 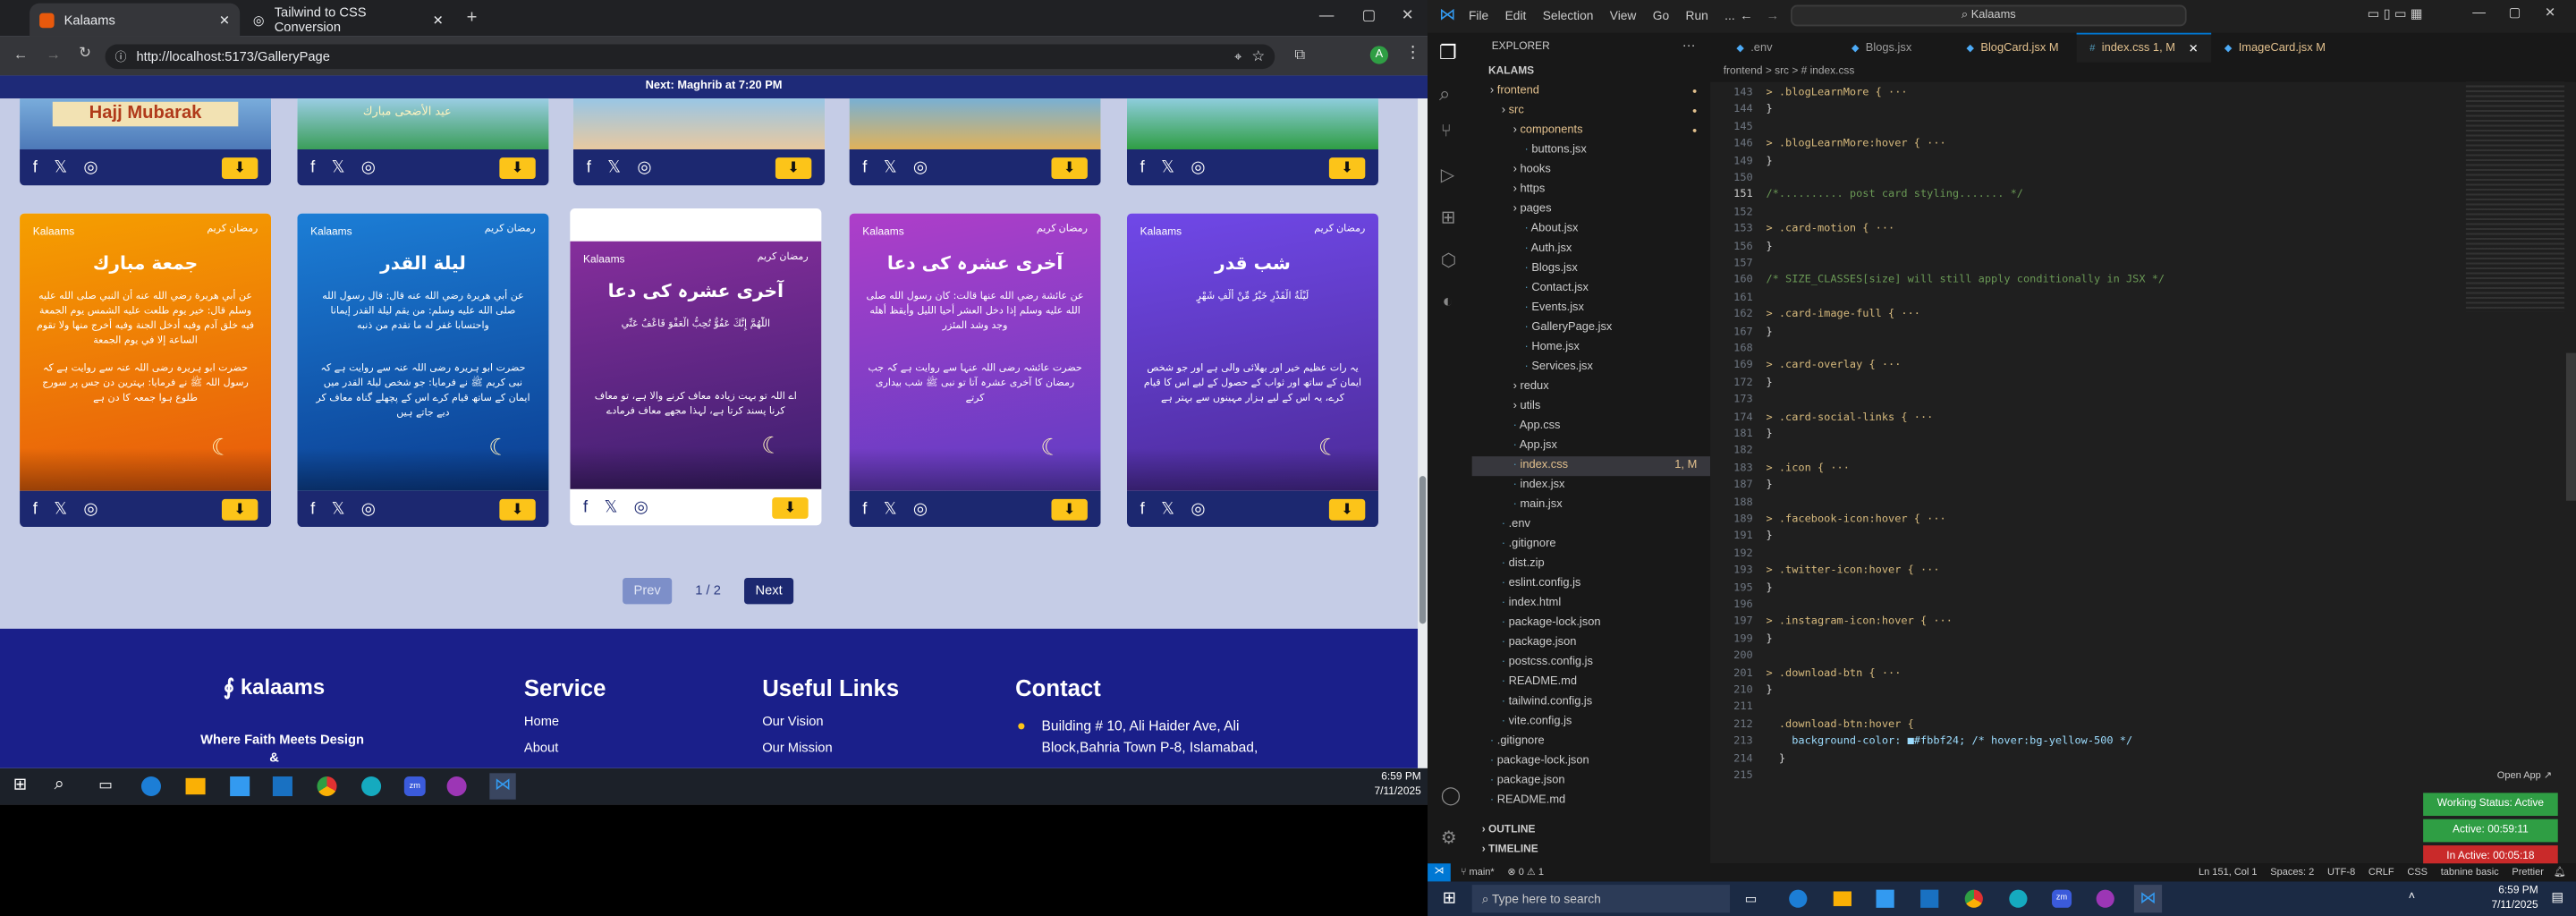 I want to click on tree-file: · Auth.jsx, so click(x=1591, y=249).